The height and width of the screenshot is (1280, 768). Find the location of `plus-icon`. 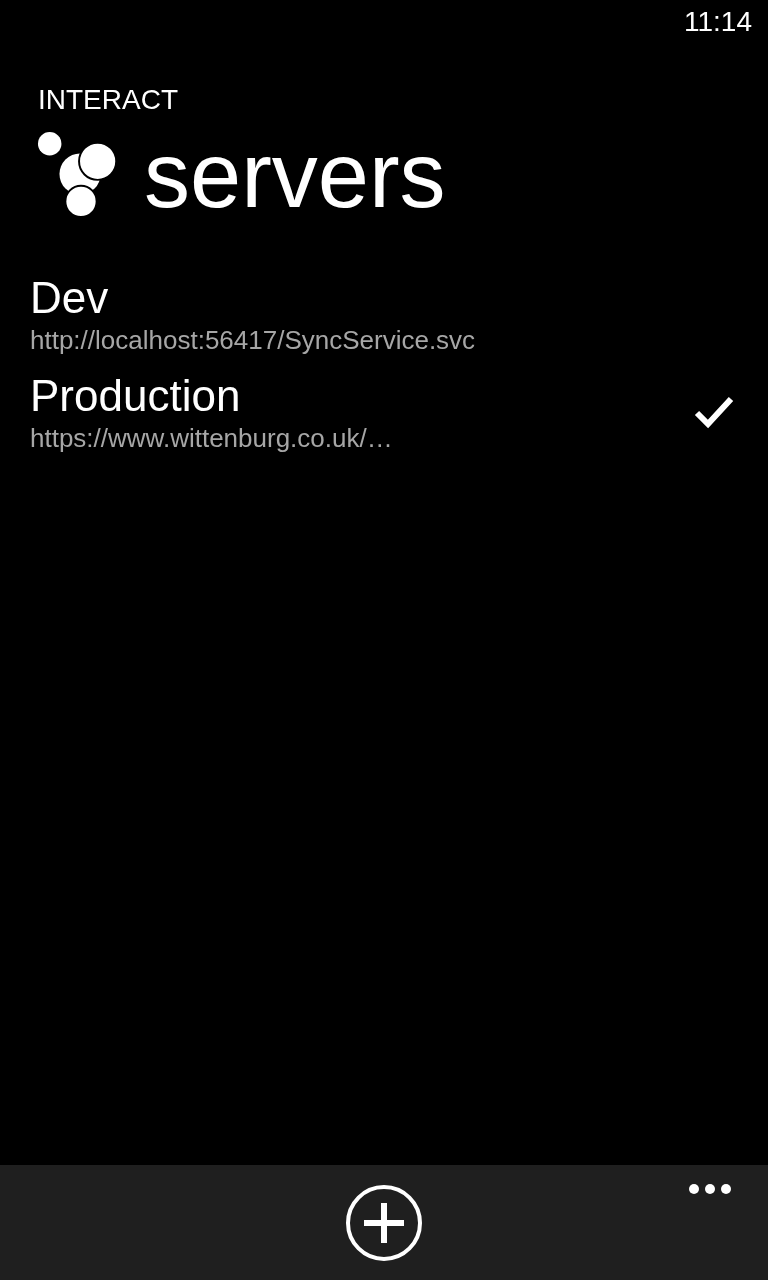

plus-icon is located at coordinates (384, 1223).